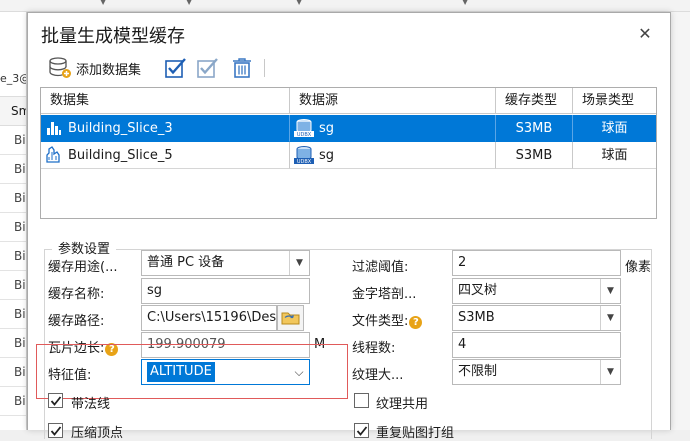 The height and width of the screenshot is (441, 690). What do you see at coordinates (534, 101) in the screenshot?
I see `column-header-cache-type: 缓存类型` at bounding box center [534, 101].